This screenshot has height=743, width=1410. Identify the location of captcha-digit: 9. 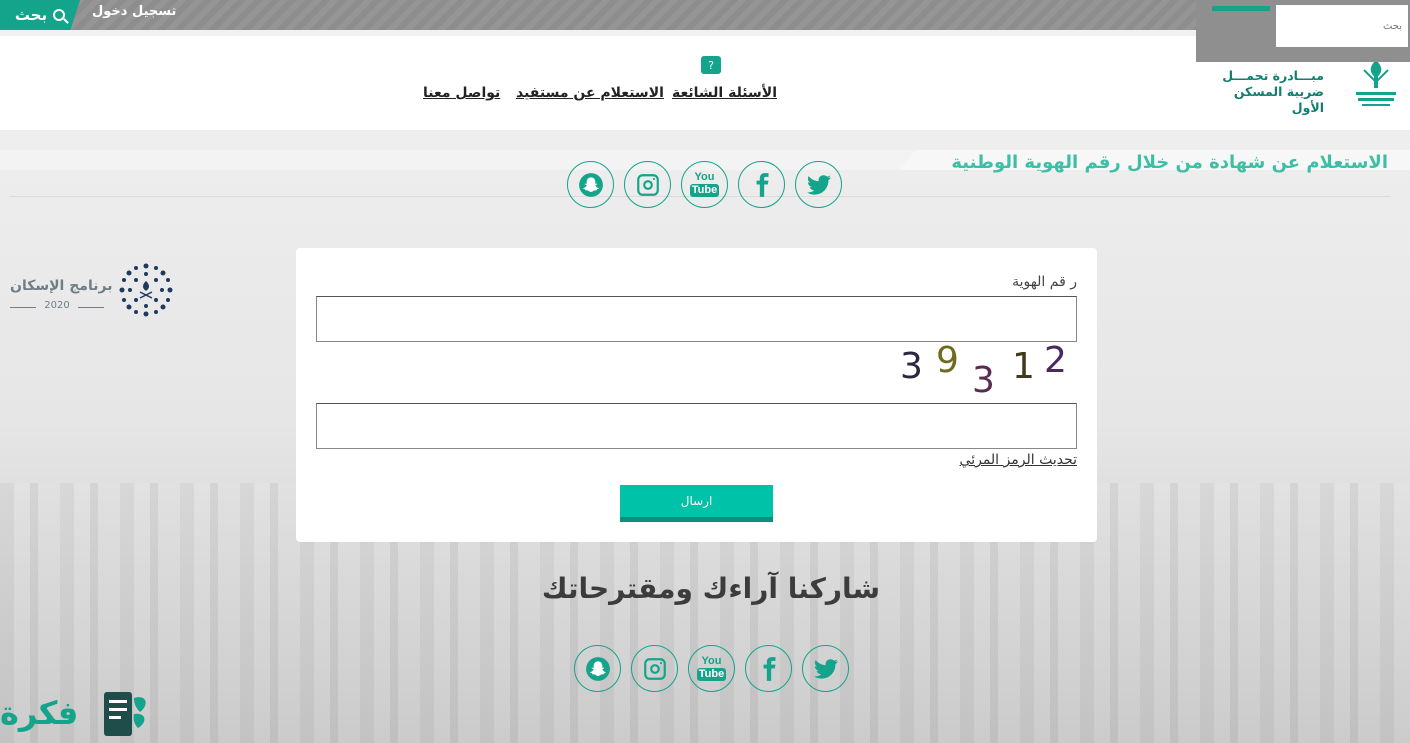
(947, 360).